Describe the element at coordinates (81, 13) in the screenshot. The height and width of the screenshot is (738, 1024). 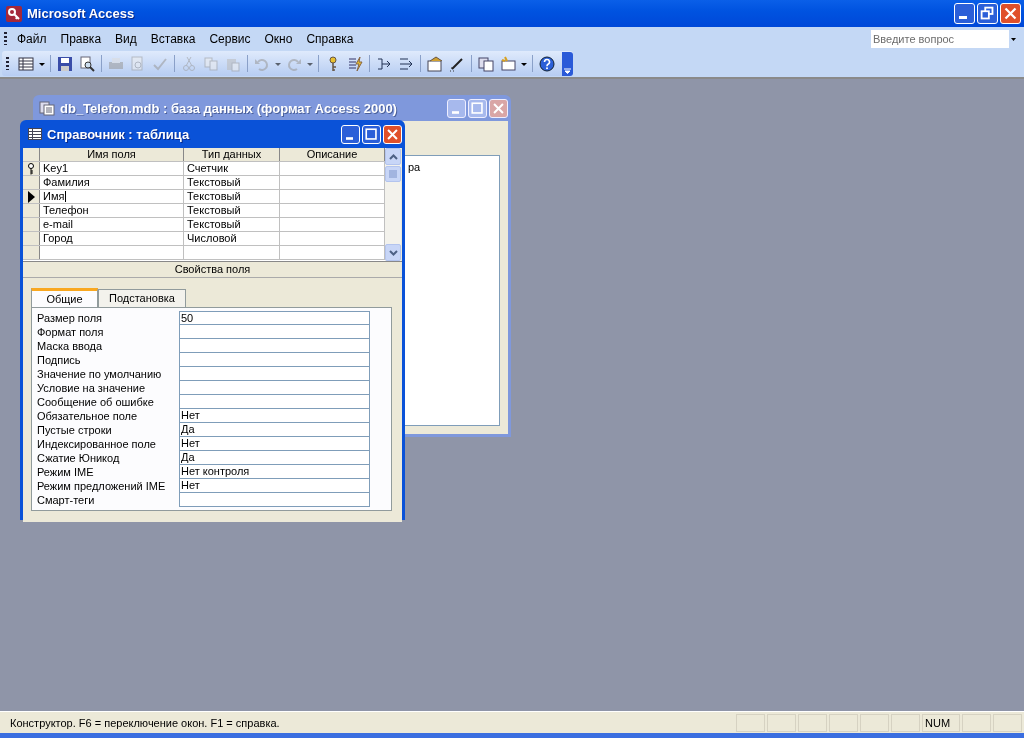
I see `window-title: Microsoft Access` at that location.